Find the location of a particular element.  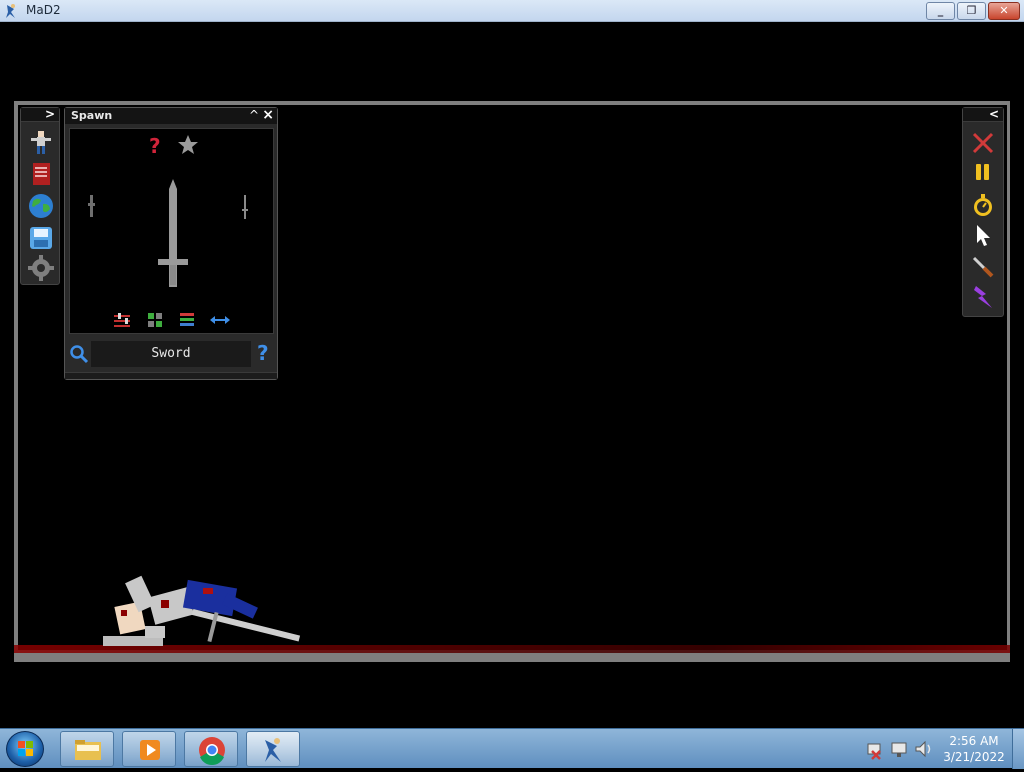

knife-icon is located at coordinates (983, 267).